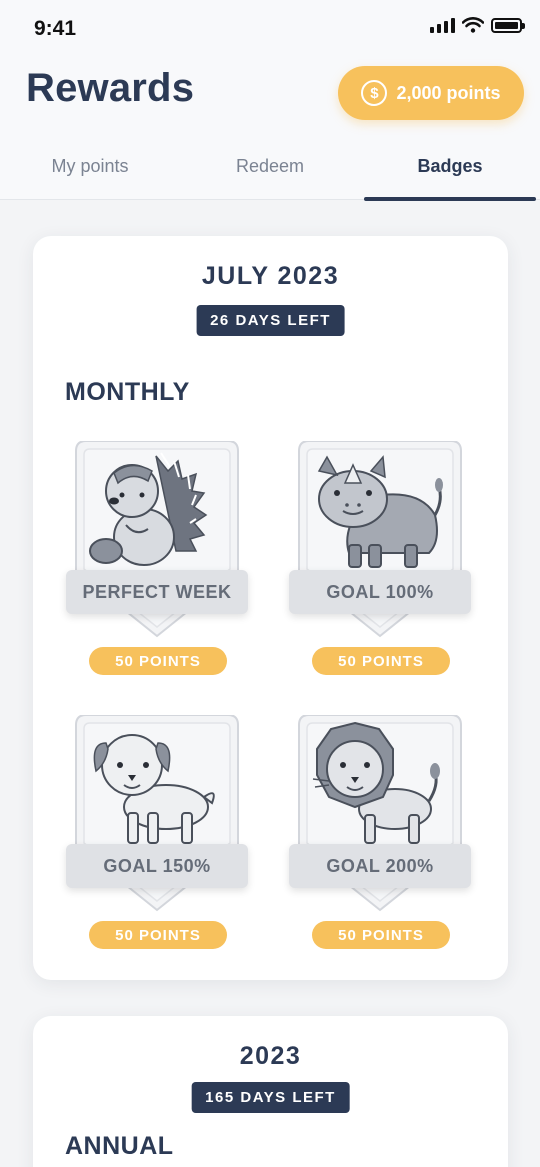  What do you see at coordinates (119, 1146) in the screenshot?
I see `section-title-annual: ANNUAL` at bounding box center [119, 1146].